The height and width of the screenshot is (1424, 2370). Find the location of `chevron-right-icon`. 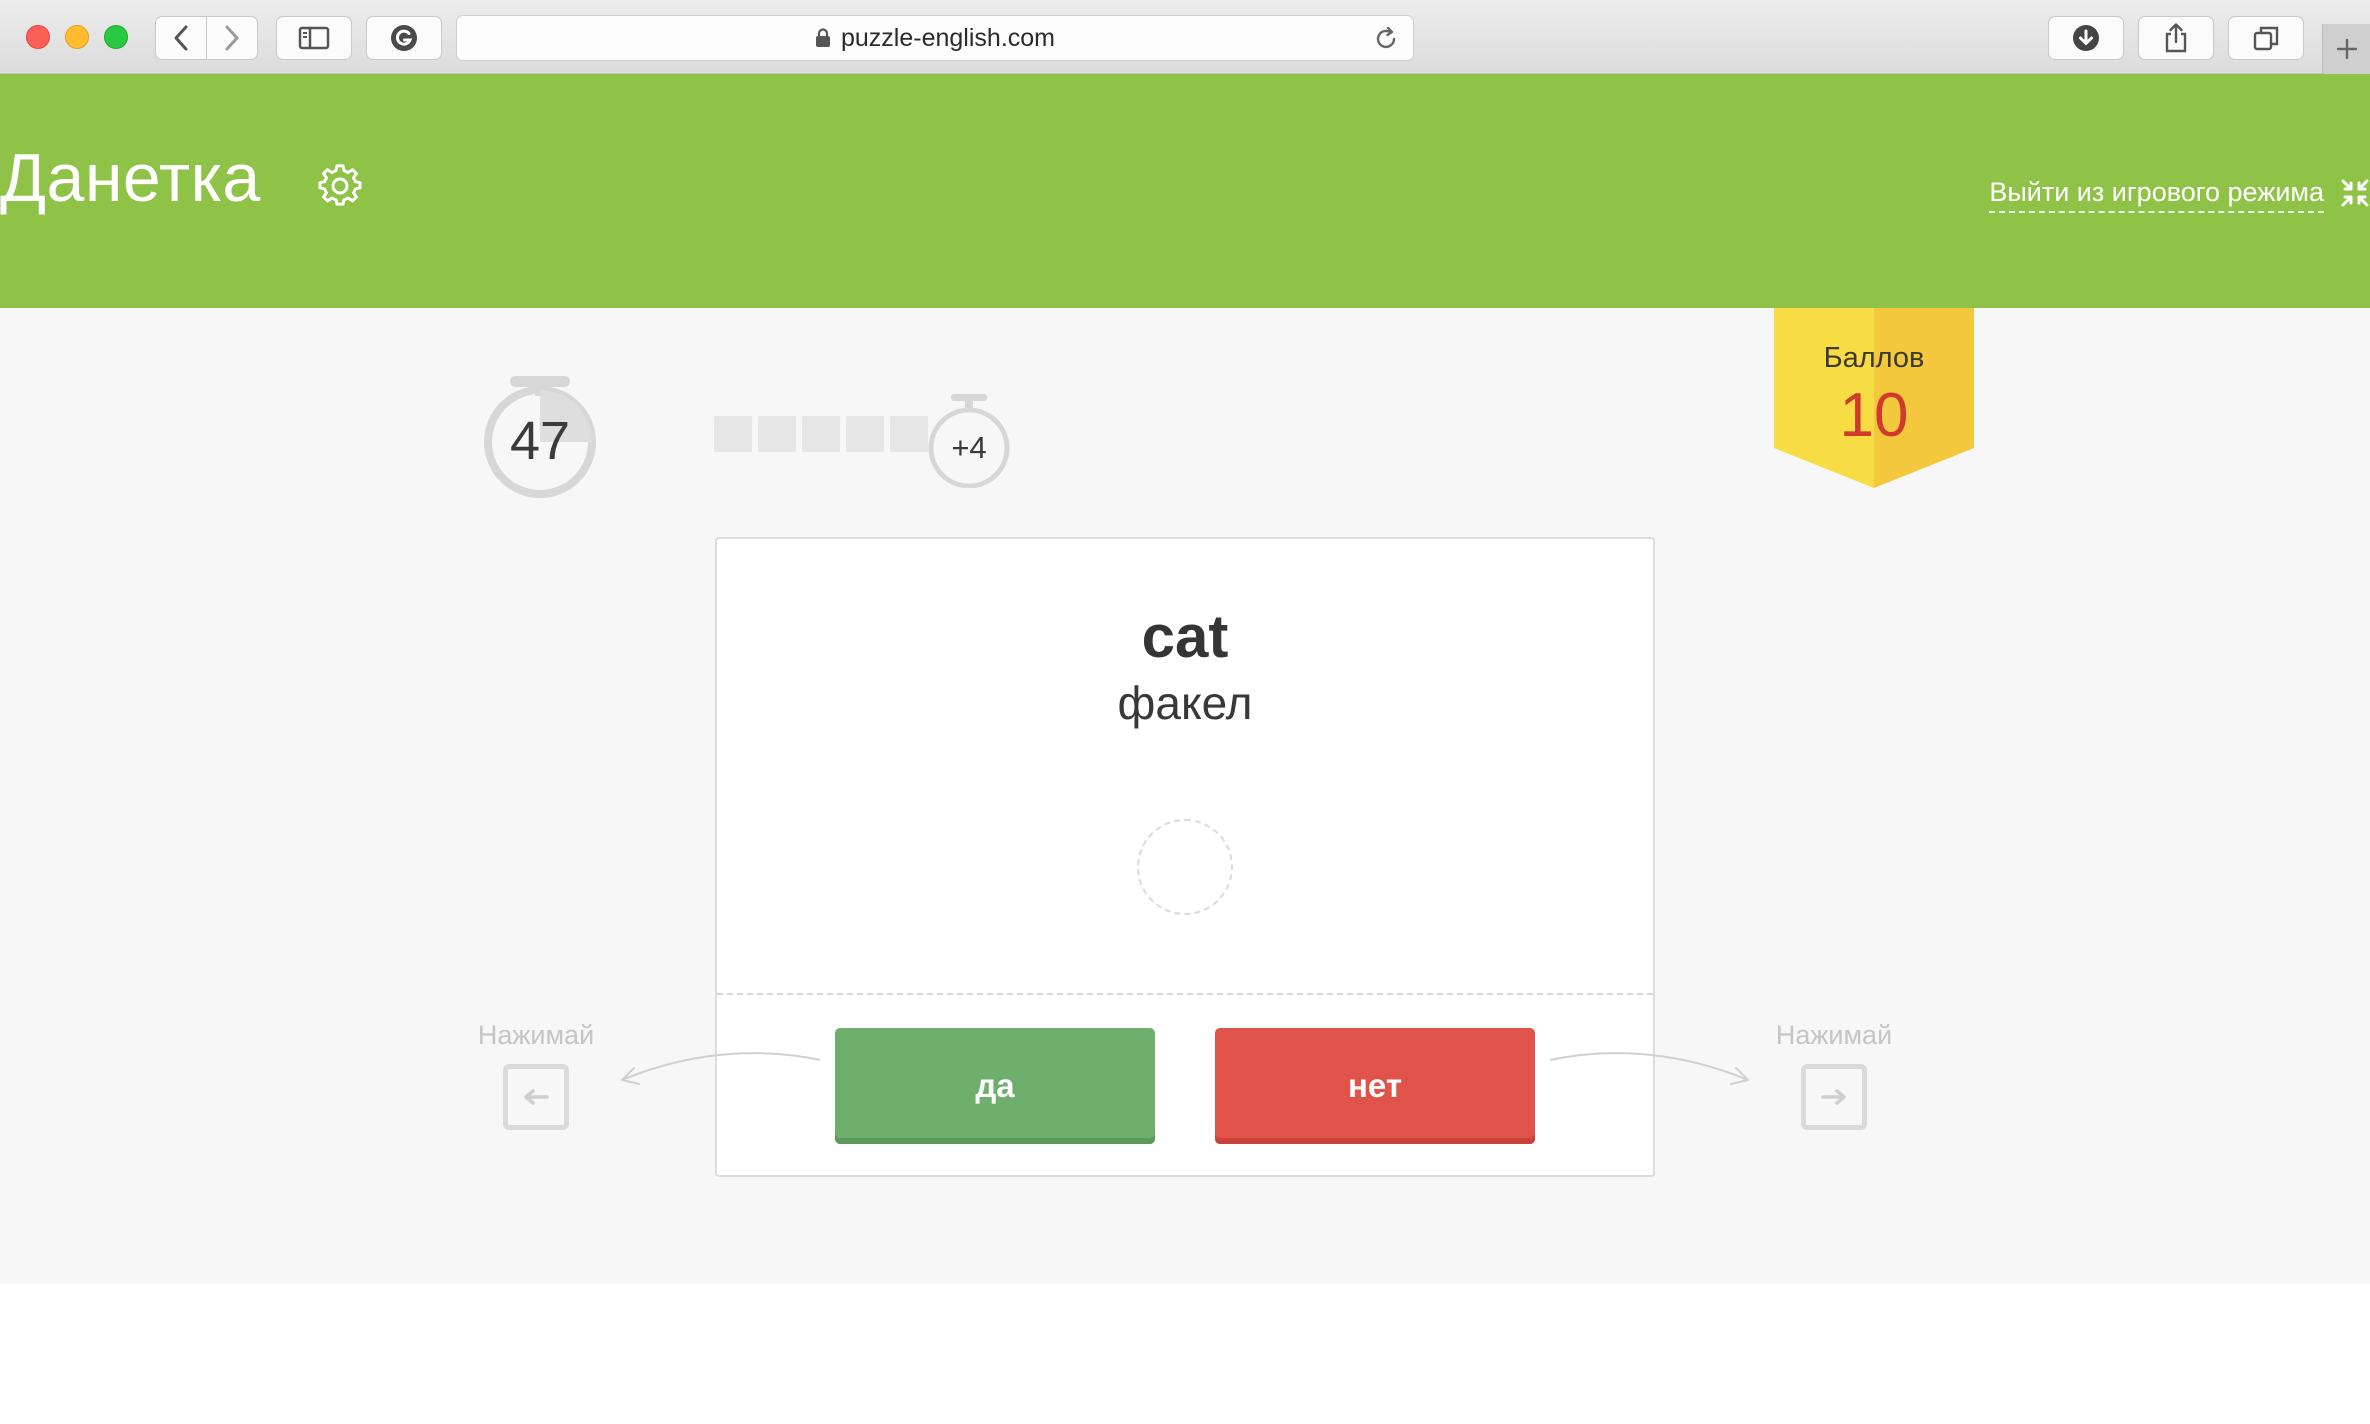

chevron-right-icon is located at coordinates (232, 38).